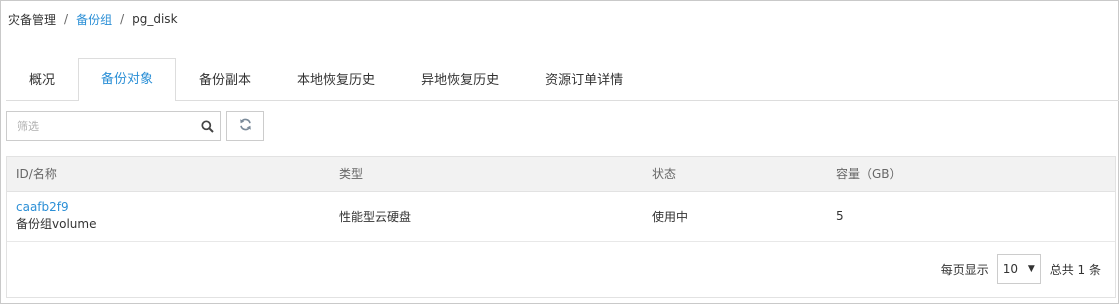 The image size is (1119, 304). Describe the element at coordinates (173, 207) in the screenshot. I see `volume-id-link: caafb2f9` at that location.